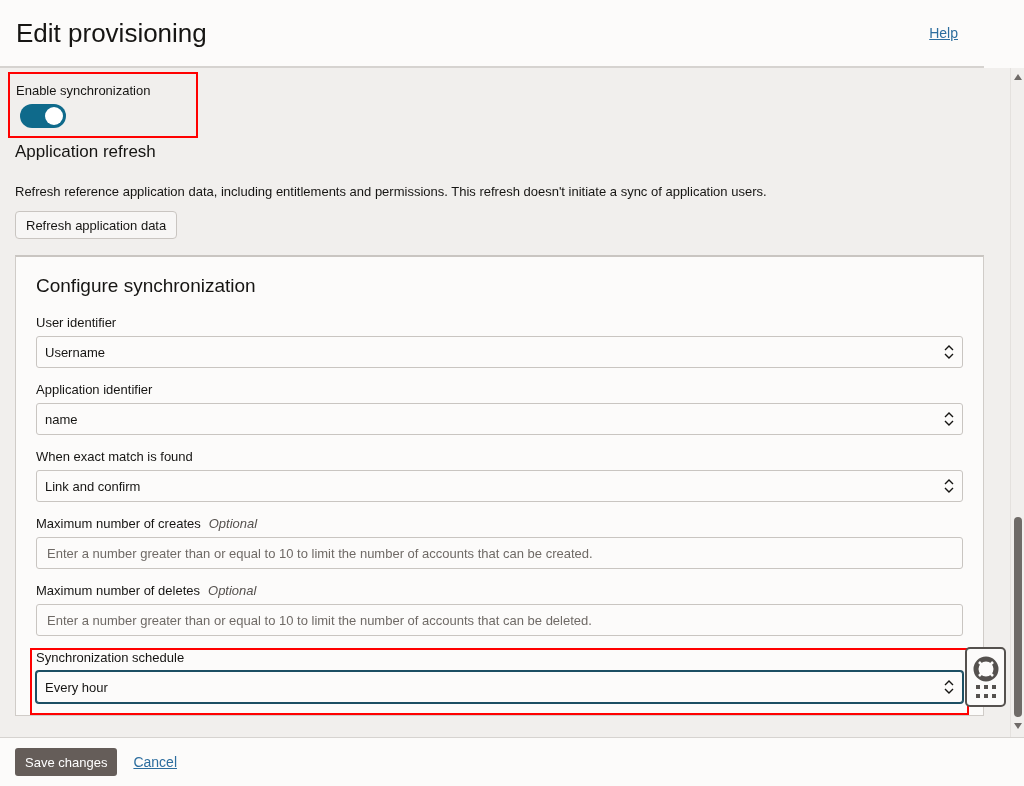  Describe the element at coordinates (499, 419) in the screenshot. I see `select-field: name` at that location.